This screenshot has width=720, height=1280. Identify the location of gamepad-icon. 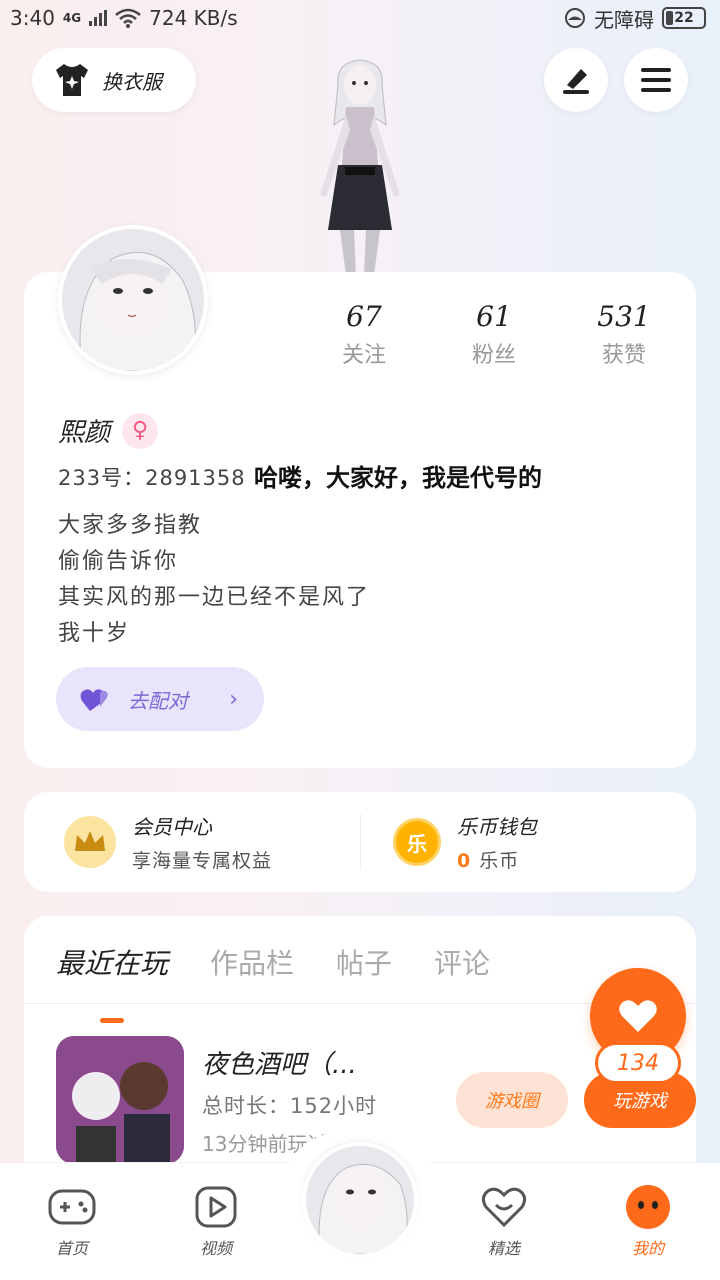
(72, 1207).